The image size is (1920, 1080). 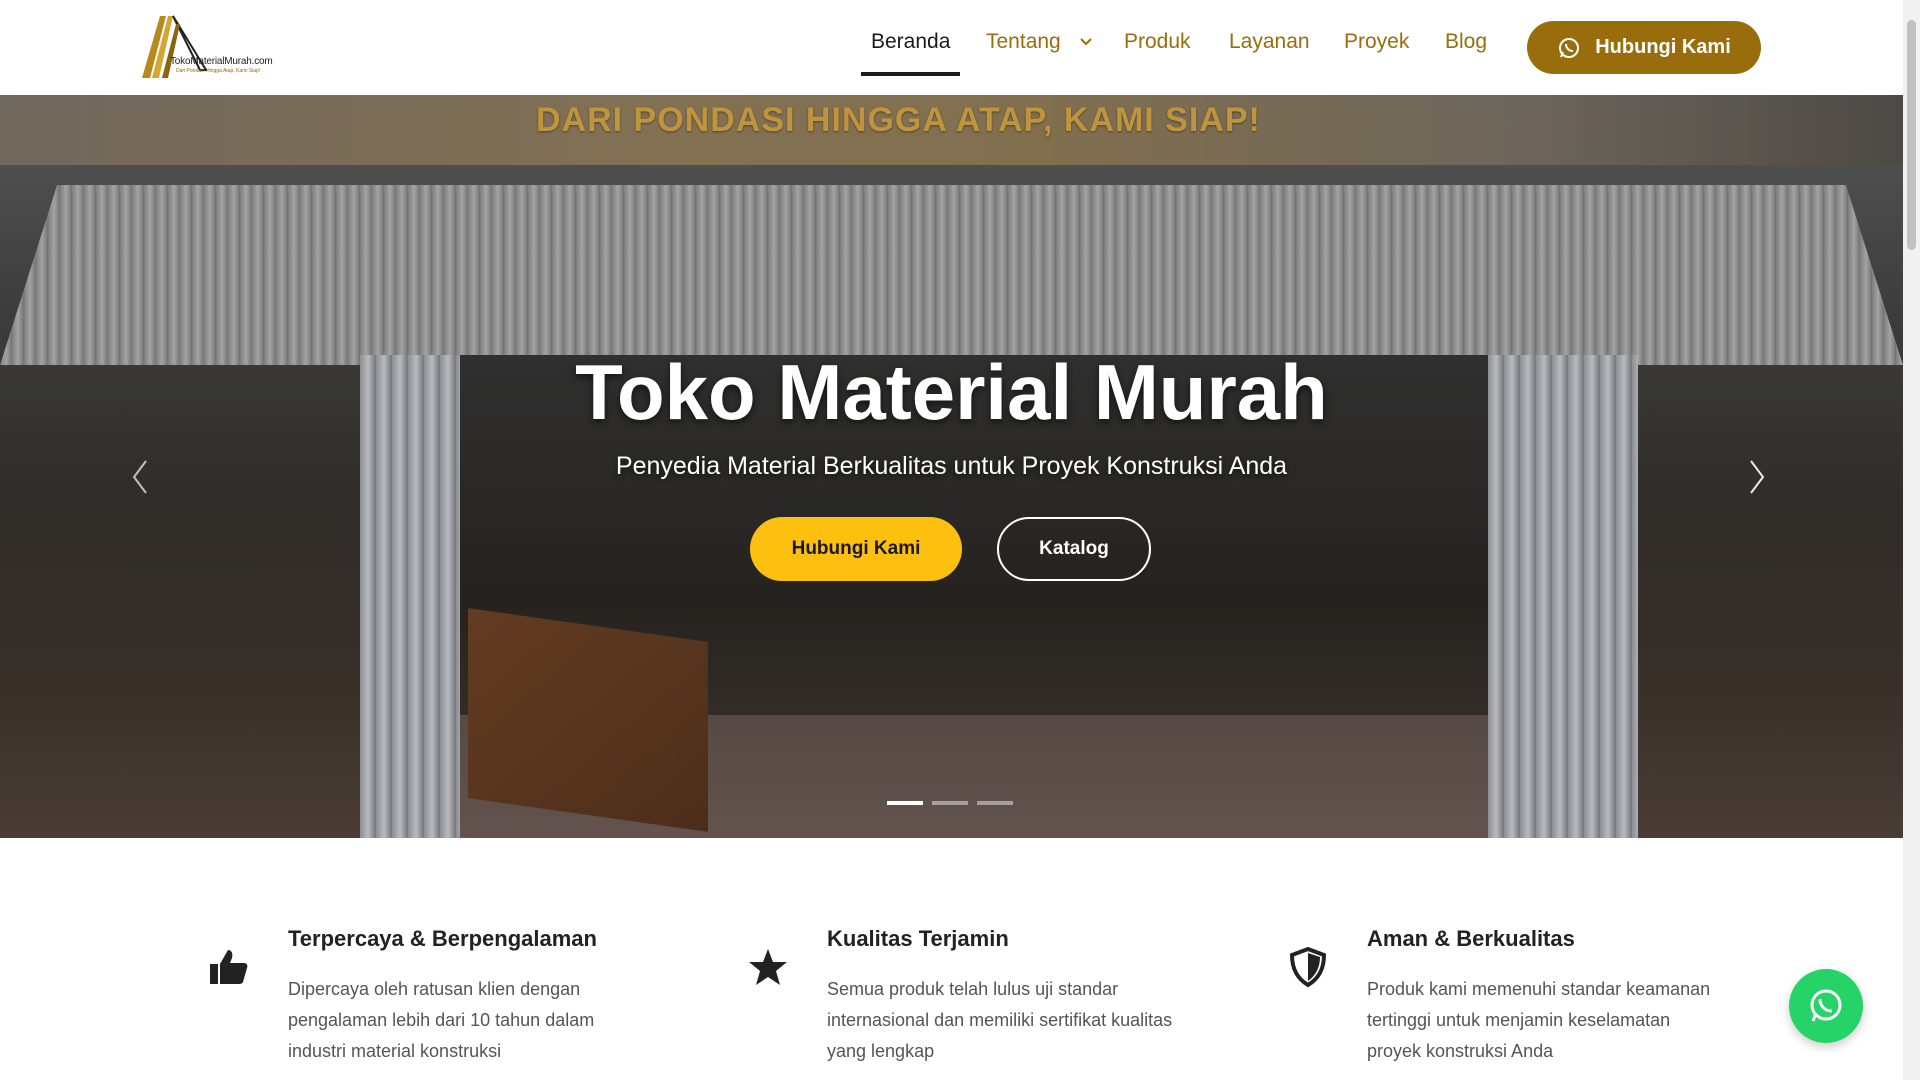 I want to click on nav-layanan-label: Layanan, so click(x=1269, y=41).